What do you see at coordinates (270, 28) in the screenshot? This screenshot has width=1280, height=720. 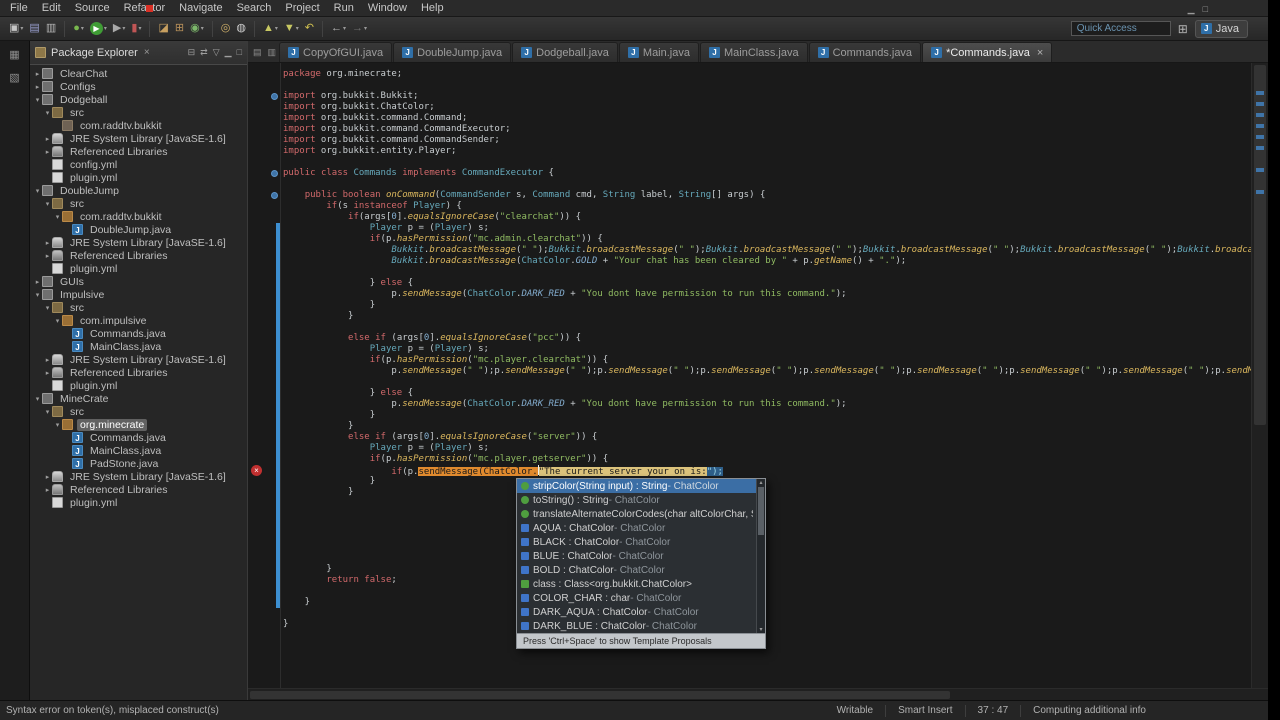 I see `previous-annotation-icon: ▲ ▾` at bounding box center [270, 28].